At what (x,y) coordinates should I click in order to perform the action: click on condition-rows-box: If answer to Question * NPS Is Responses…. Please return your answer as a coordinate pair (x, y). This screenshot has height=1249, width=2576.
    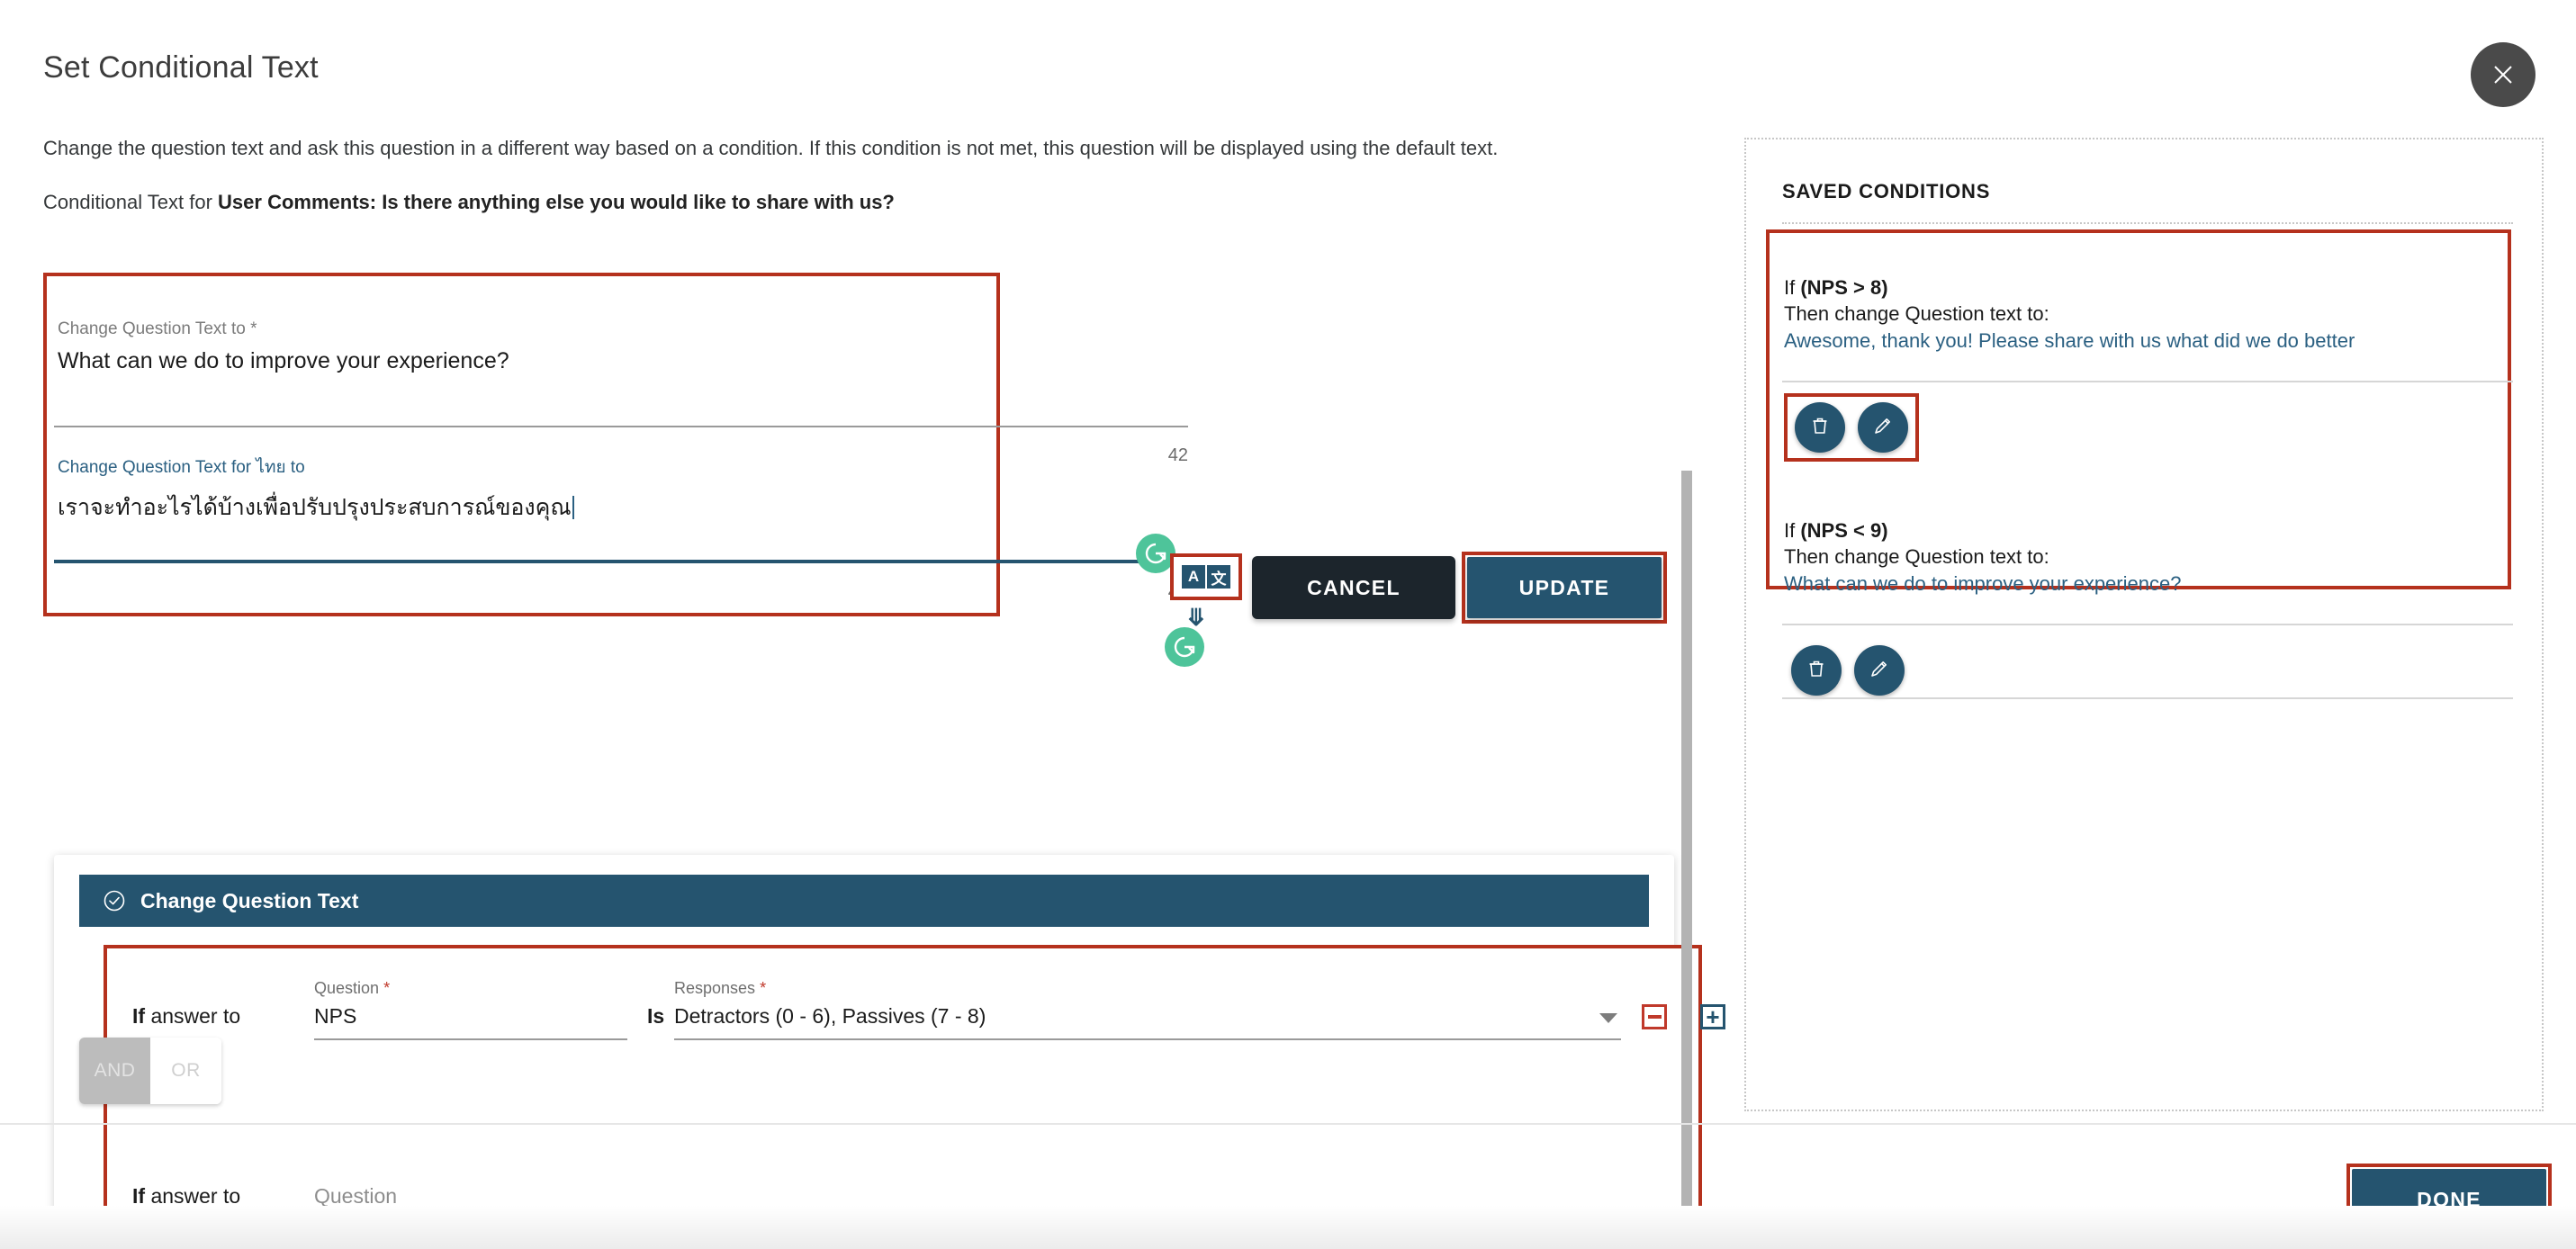
    Looking at the image, I should click on (914, 1090).